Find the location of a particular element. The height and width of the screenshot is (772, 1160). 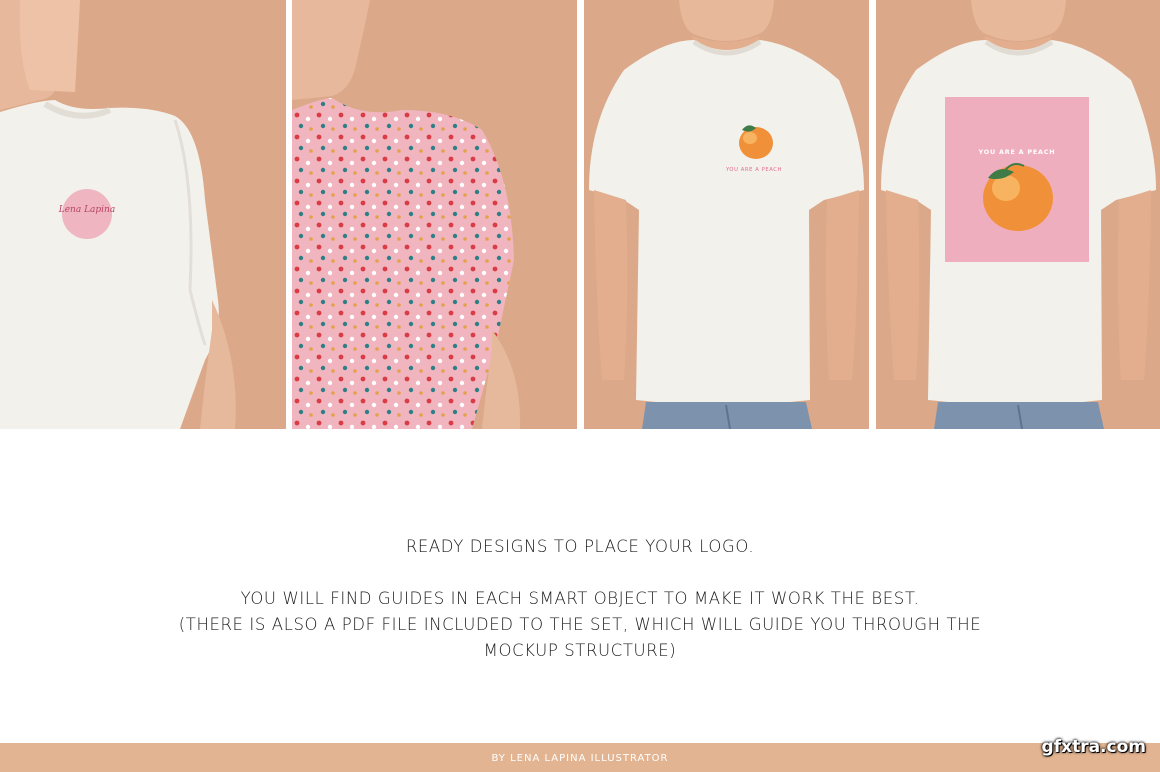

floral-mockup-photo is located at coordinates (434, 214).